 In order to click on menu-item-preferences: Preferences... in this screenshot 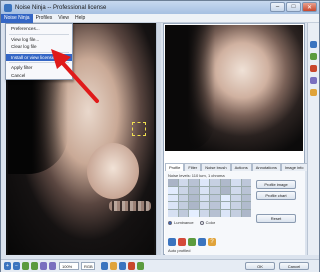, I will do `click(39, 29)`.